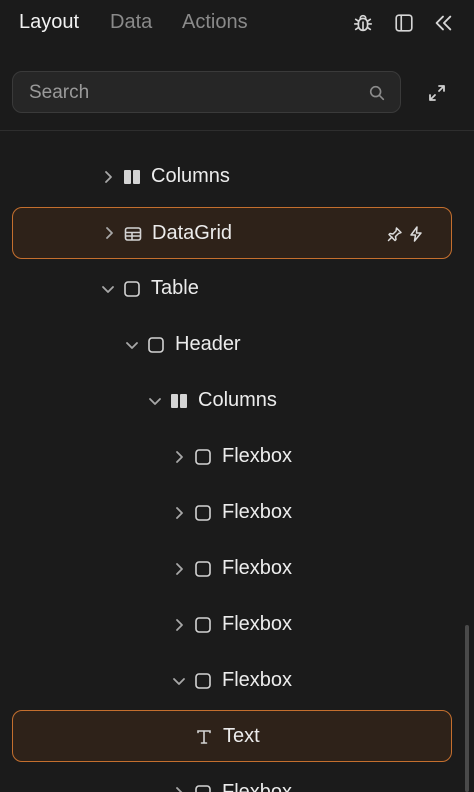  I want to click on tree-item-header: Header, so click(237, 345).